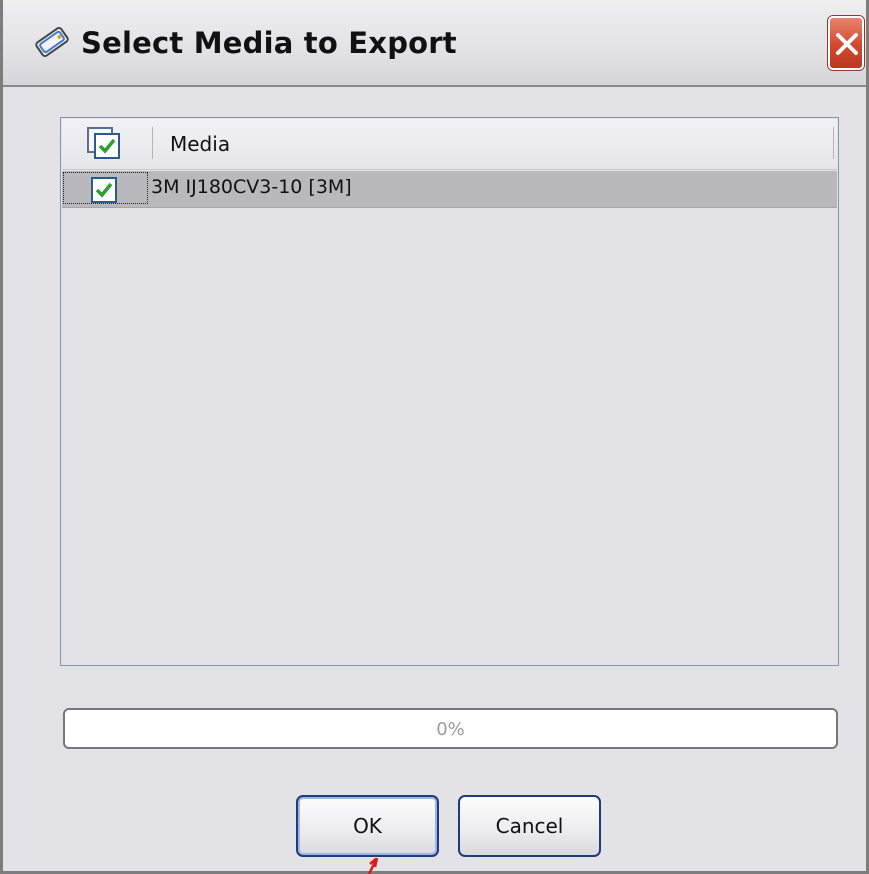 Image resolution: width=869 pixels, height=874 pixels. What do you see at coordinates (449, 189) in the screenshot?
I see `list-item: 3M IJ180CV3-10 [3M]` at bounding box center [449, 189].